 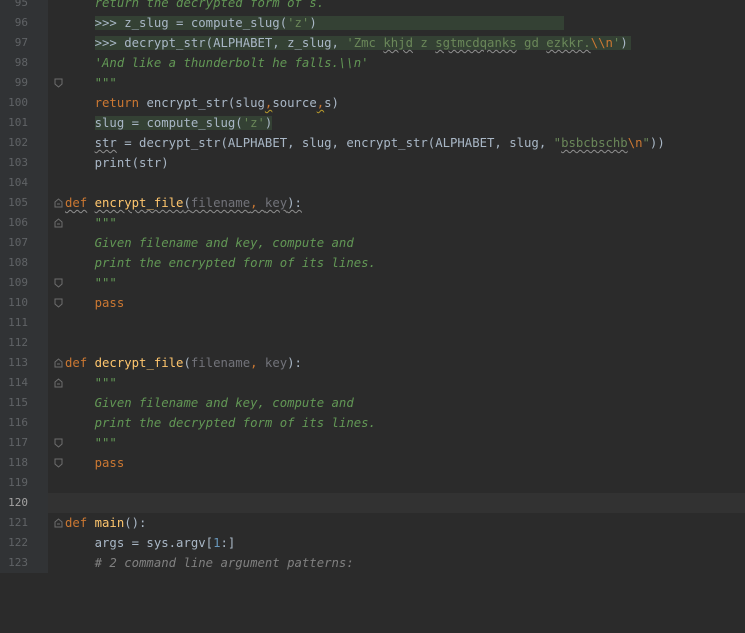 I want to click on docstring-text: 'And like a thunderbolt he falls.\\n', so click(x=217, y=63).